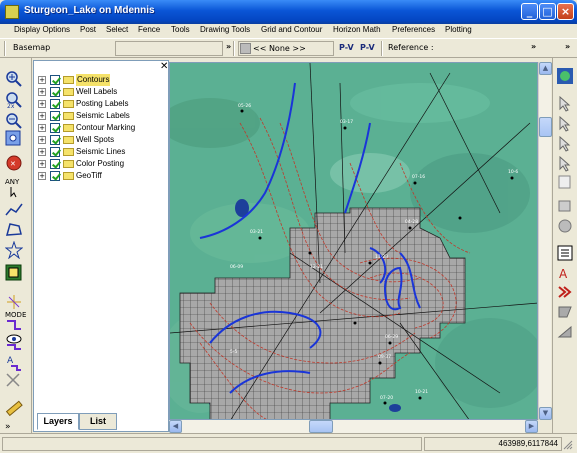 The height and width of the screenshot is (453, 577). What do you see at coordinates (413, 29) in the screenshot?
I see `menu-preferences: Preferences` at bounding box center [413, 29].